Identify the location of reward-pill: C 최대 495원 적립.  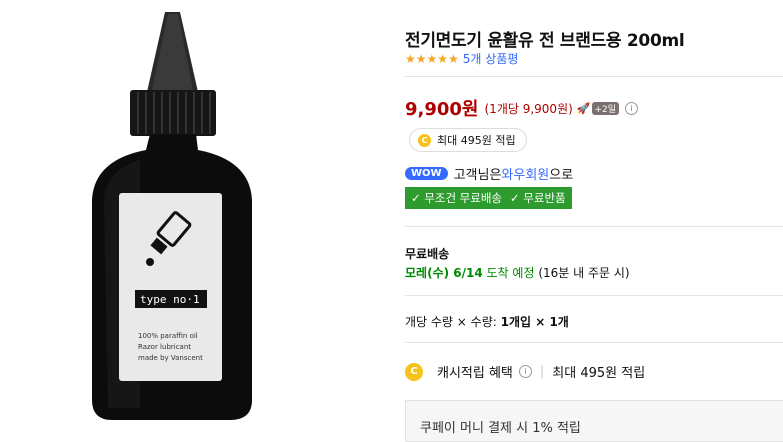
(468, 140).